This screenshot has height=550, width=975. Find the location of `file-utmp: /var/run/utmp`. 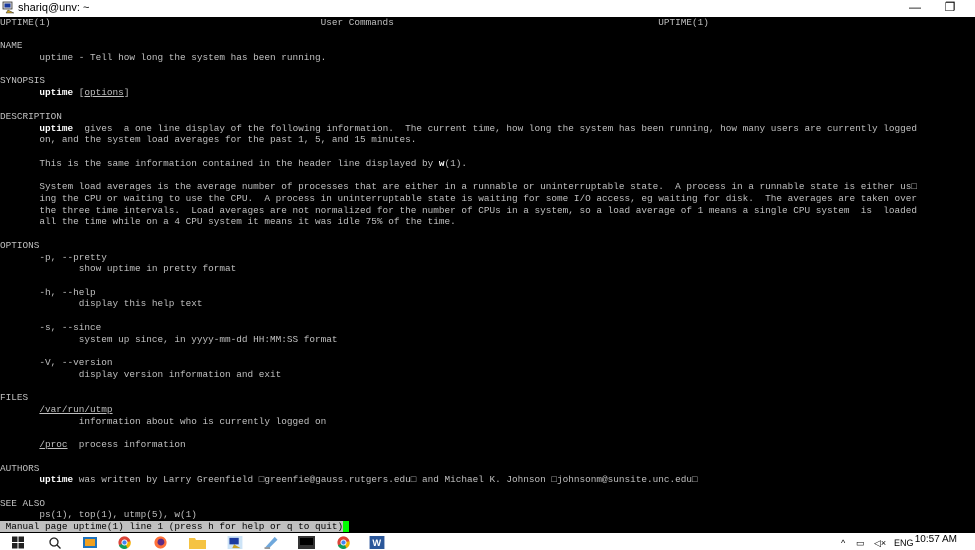

file-utmp: /var/run/utmp is located at coordinates (56, 409).